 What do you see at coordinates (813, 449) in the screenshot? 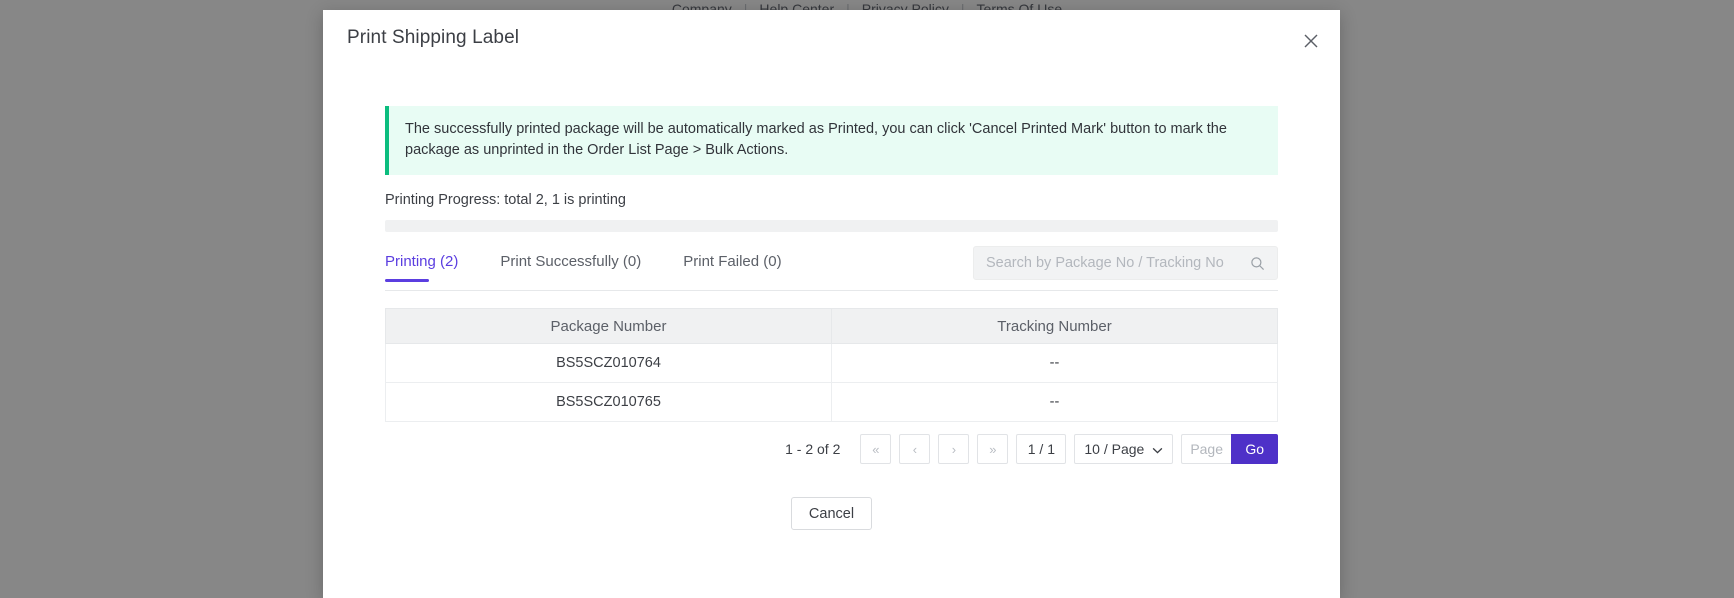
I see `pagination-range: 1 - 2 of 2` at bounding box center [813, 449].